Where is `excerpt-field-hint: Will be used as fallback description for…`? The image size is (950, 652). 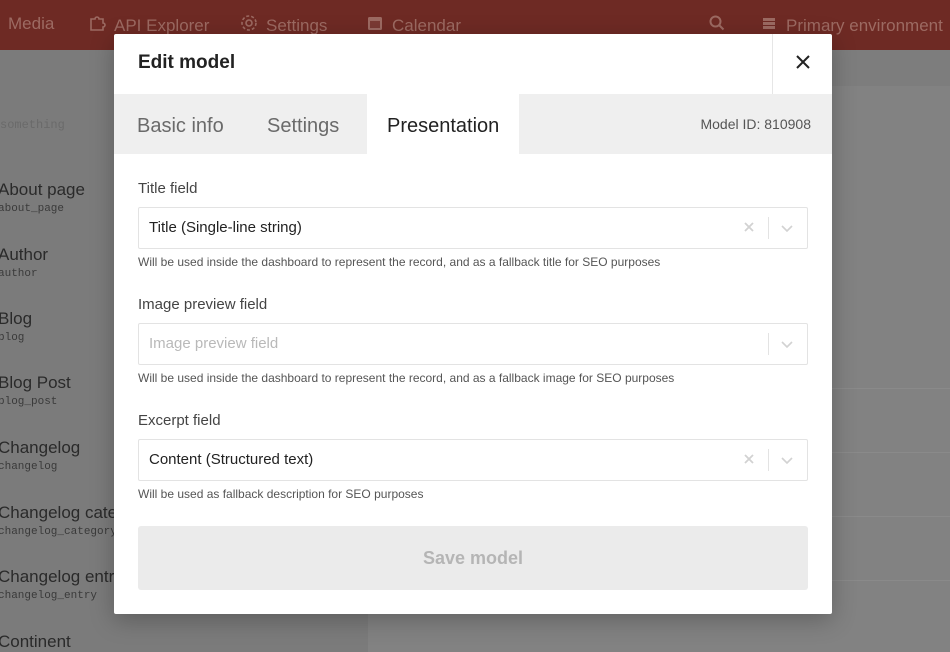 excerpt-field-hint: Will be used as fallback description for… is located at coordinates (281, 494).